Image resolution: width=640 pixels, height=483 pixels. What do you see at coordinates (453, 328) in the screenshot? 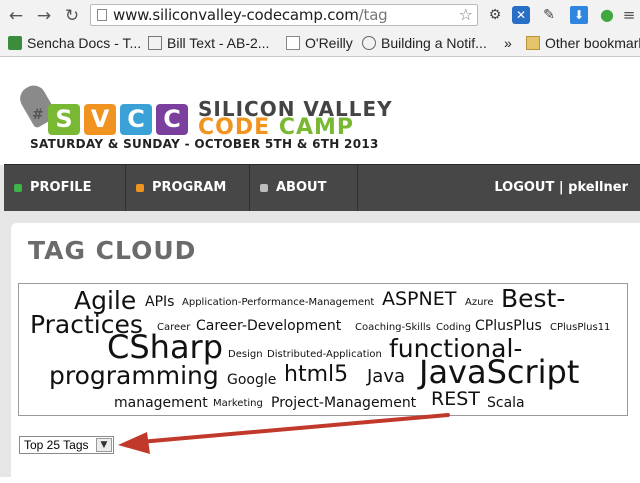
I see `tag-link: Coding` at bounding box center [453, 328].